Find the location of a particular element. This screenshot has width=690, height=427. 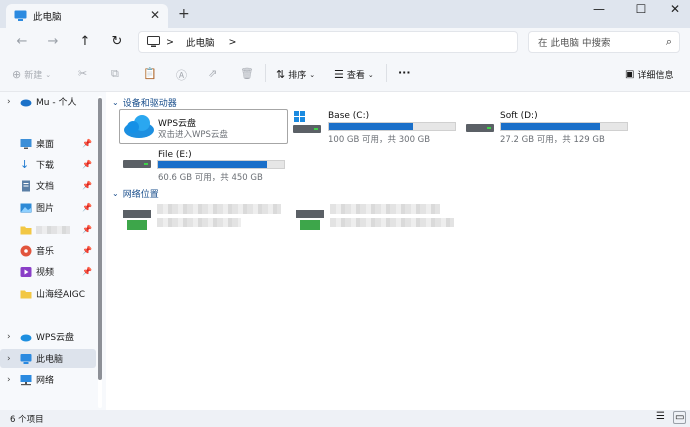

music-icon is located at coordinates (26, 250).